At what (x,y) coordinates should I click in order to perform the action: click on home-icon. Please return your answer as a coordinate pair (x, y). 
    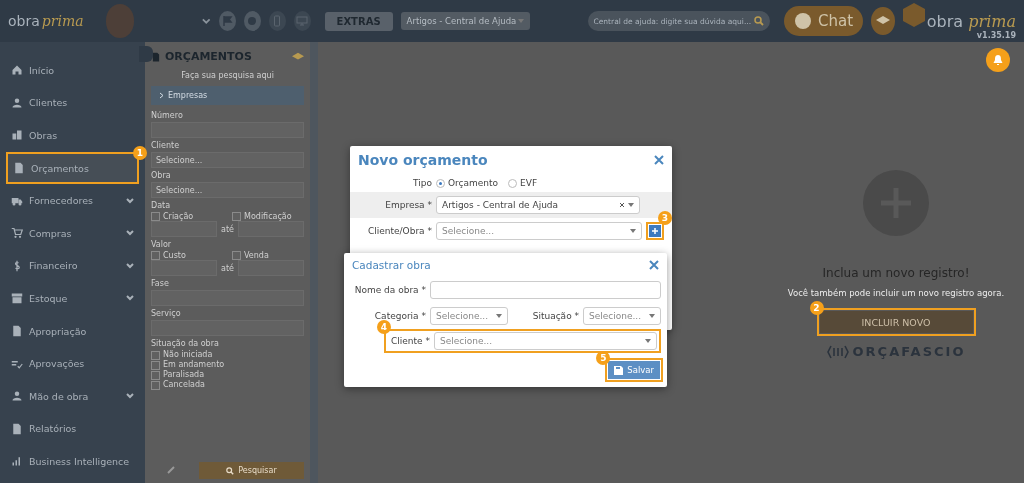
    Looking at the image, I should click on (17, 70).